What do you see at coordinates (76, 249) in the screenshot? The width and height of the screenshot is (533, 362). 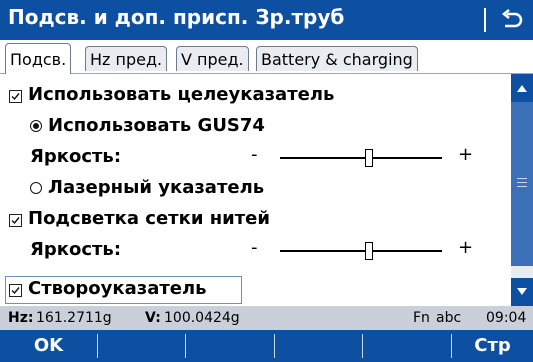 I see `brightness-label-2: Яркость:` at bounding box center [76, 249].